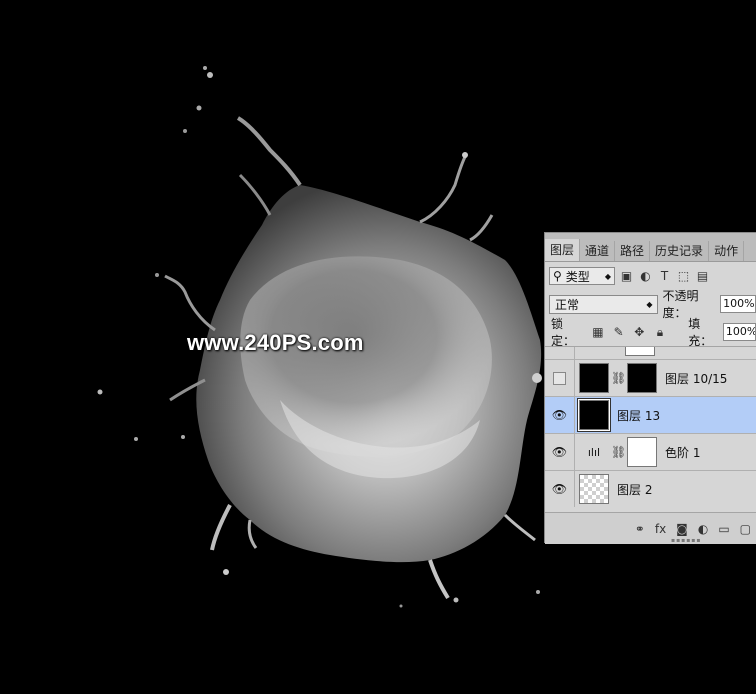  Describe the element at coordinates (700, 332) in the screenshot. I see `fill-label: 填充：` at that location.